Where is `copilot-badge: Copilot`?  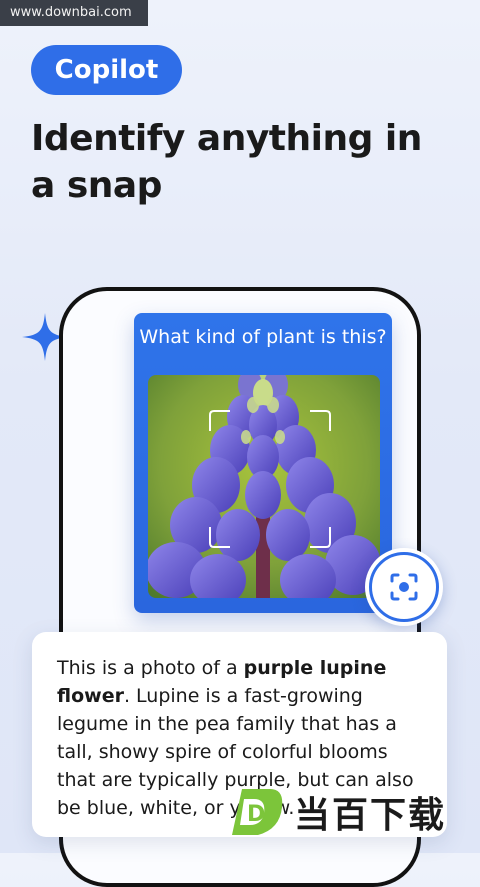 copilot-badge: Copilot is located at coordinates (106, 70).